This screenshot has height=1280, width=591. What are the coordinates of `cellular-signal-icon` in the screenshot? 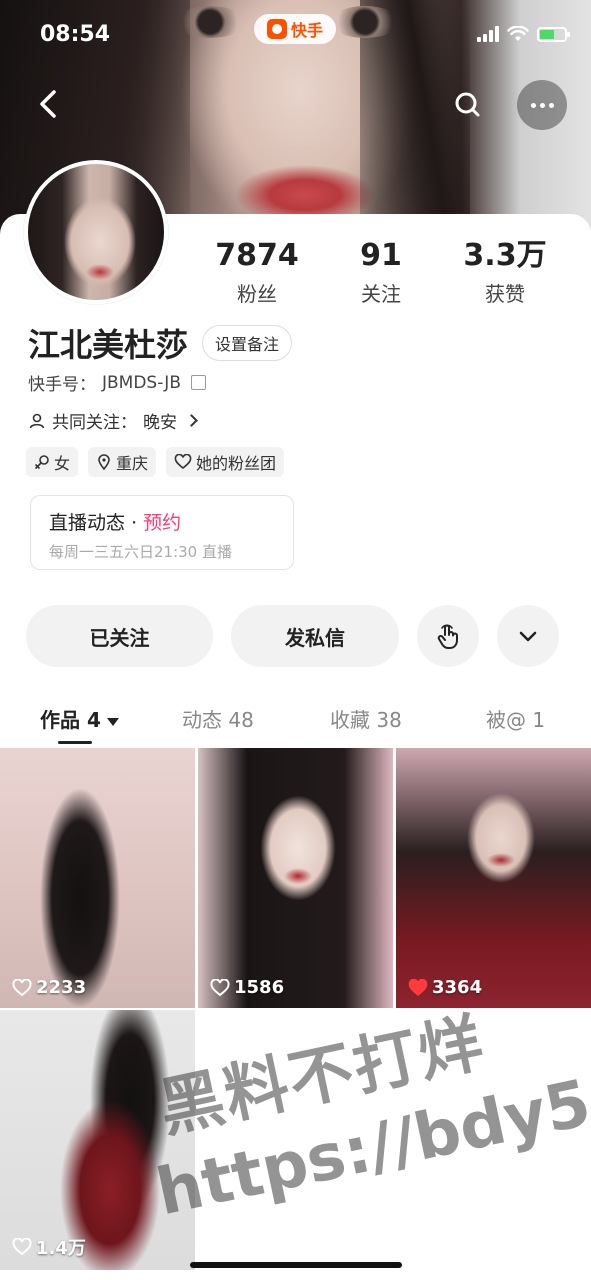 It's located at (488, 34).